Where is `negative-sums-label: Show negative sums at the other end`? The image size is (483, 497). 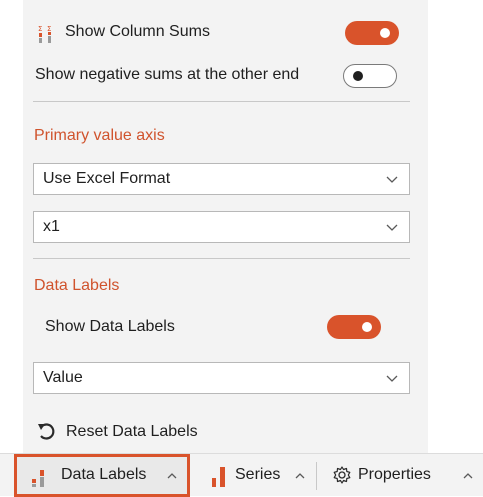
negative-sums-label: Show negative sums at the other end is located at coordinates (167, 74).